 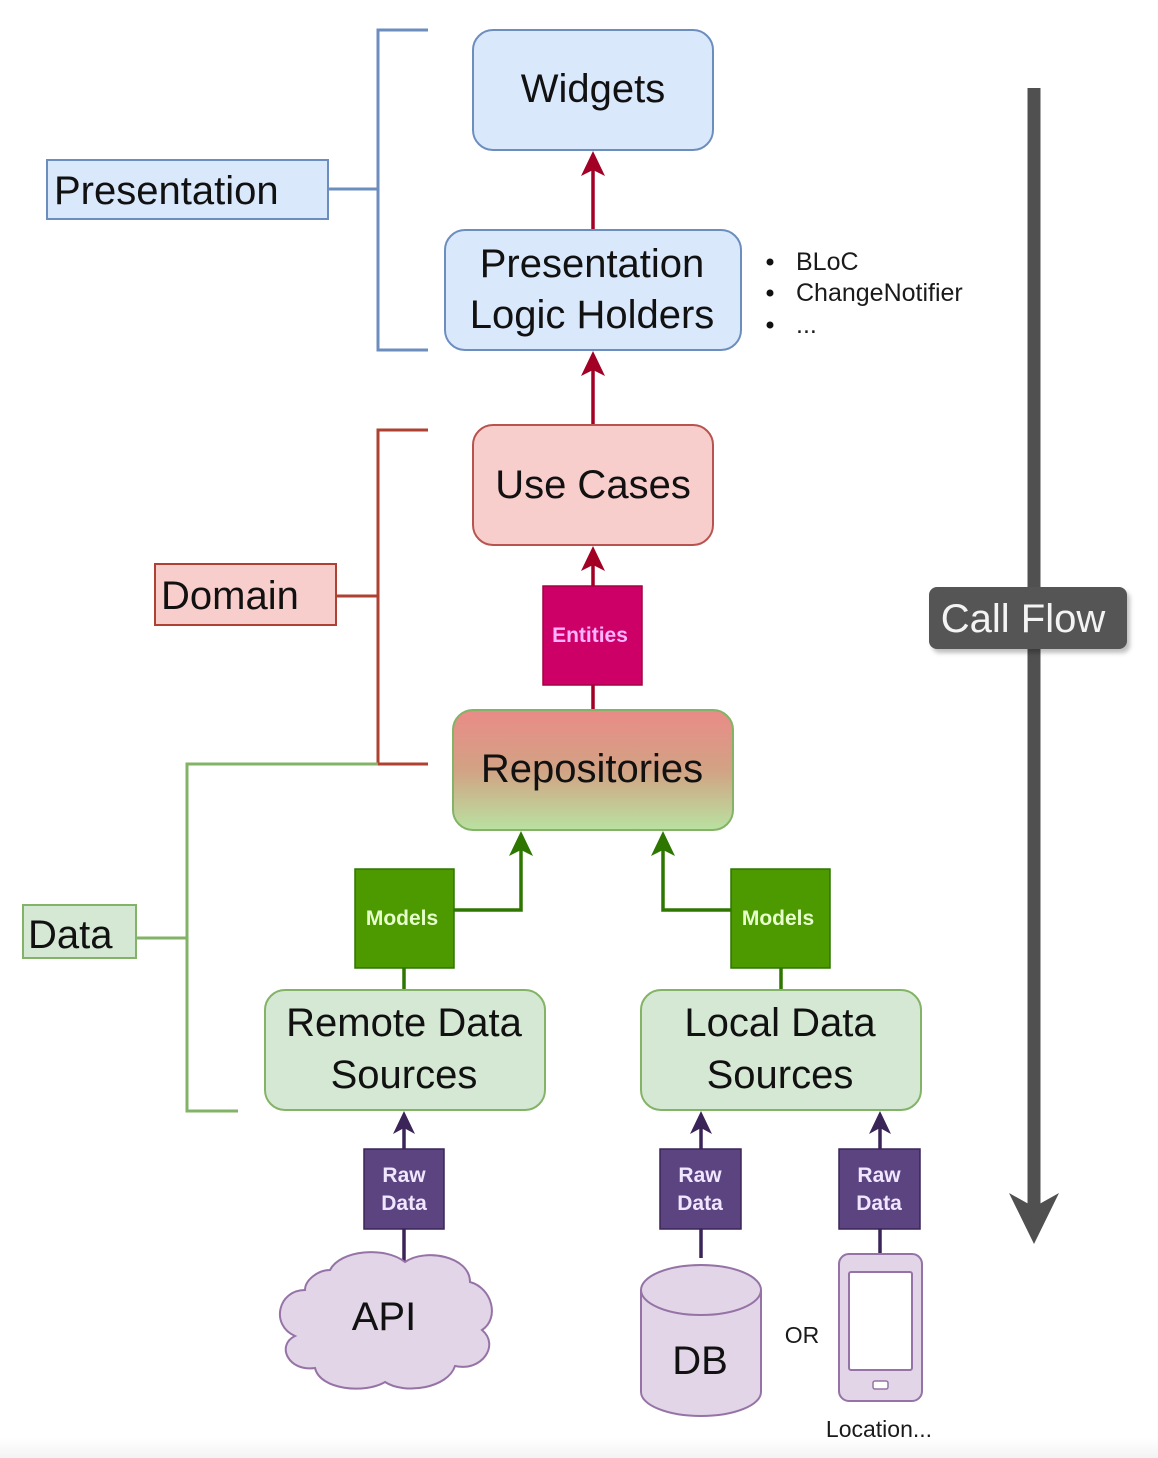 What do you see at coordinates (593, 190) in the screenshot?
I see `arrow-logic-to-widgets` at bounding box center [593, 190].